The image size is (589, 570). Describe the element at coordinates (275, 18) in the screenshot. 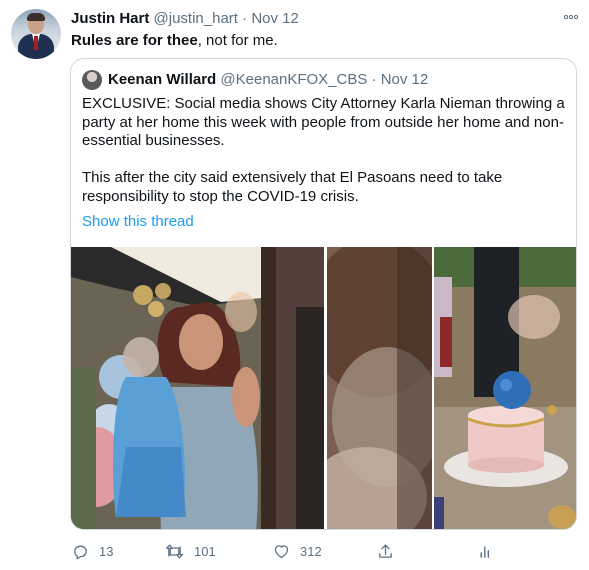

I see `tweet-date: Nov 12` at that location.